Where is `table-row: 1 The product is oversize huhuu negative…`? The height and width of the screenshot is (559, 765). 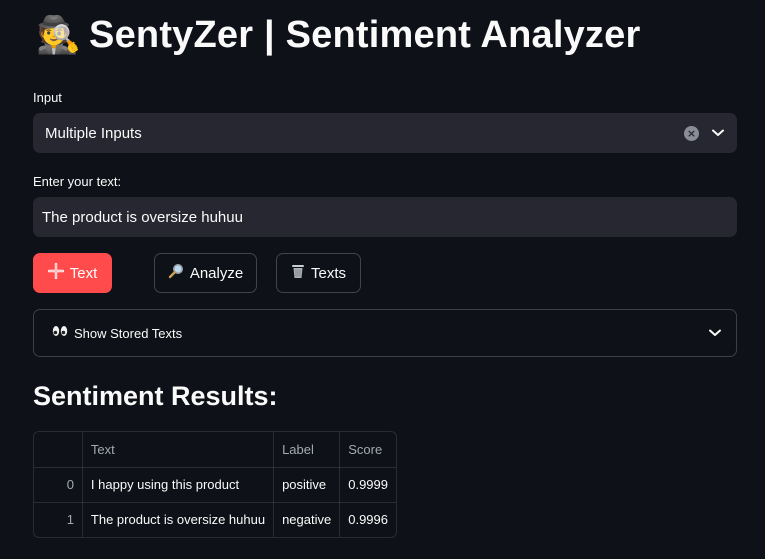 table-row: 1 The product is oversize huhuu negative… is located at coordinates (215, 519).